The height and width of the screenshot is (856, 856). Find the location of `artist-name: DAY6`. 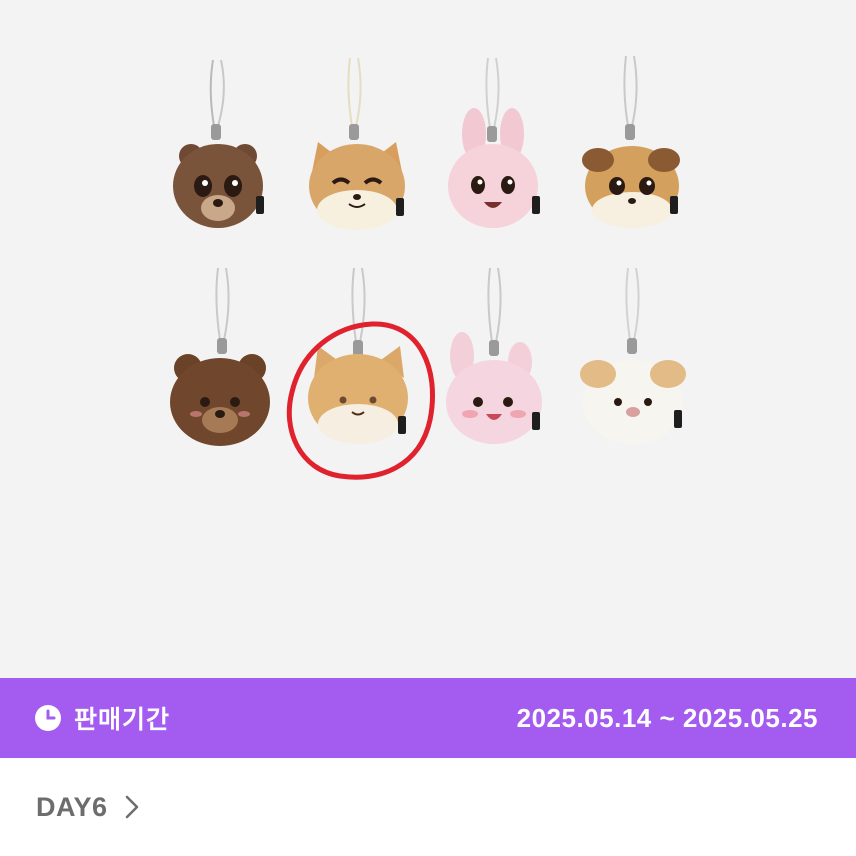

artist-name: DAY6 is located at coordinates (72, 806).